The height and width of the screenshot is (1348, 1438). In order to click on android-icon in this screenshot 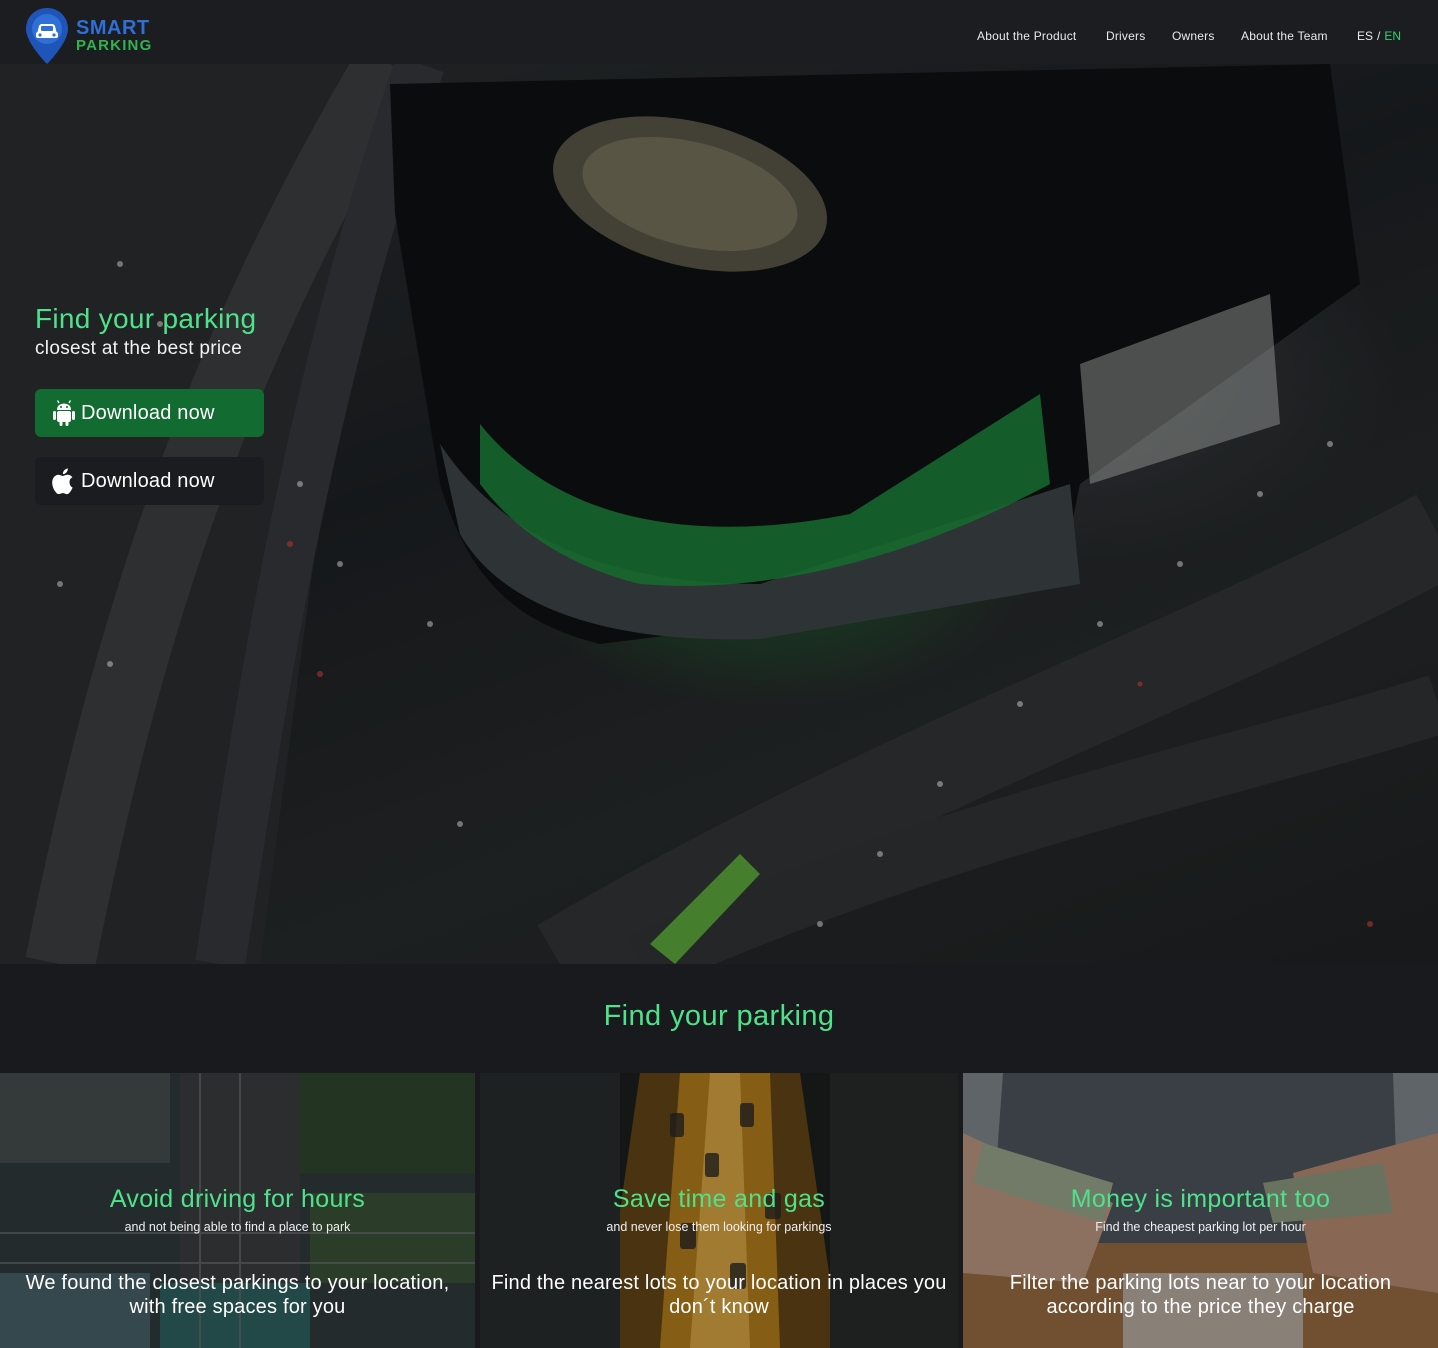, I will do `click(64, 413)`.